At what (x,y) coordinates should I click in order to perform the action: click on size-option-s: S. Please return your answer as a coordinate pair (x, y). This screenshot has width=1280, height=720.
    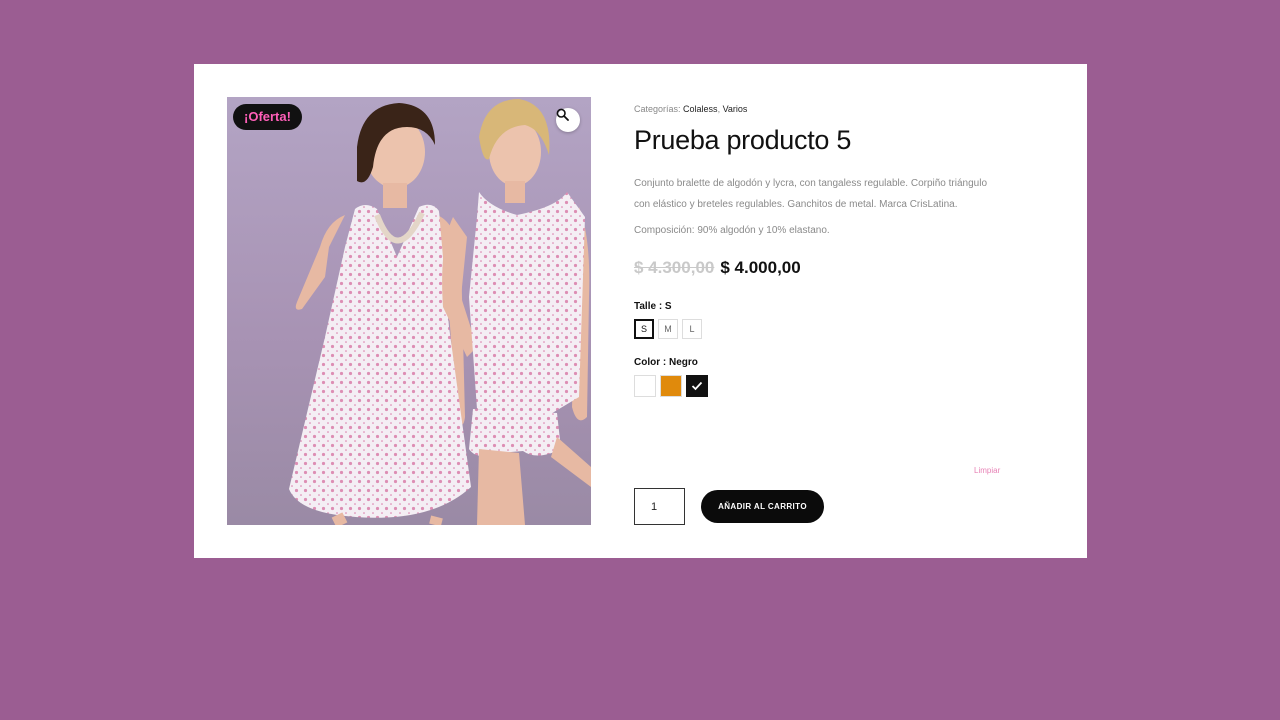
    Looking at the image, I should click on (644, 329).